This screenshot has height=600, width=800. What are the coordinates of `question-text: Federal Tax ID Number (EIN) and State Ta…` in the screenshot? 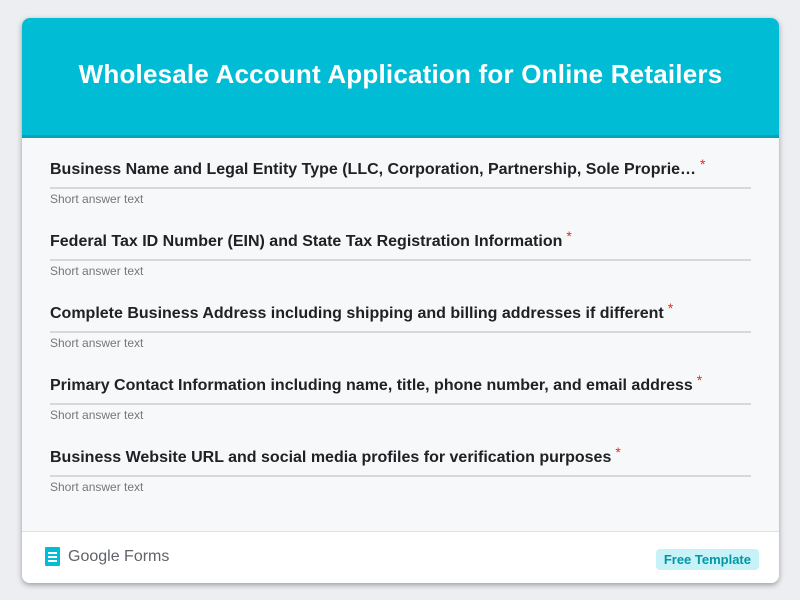 It's located at (306, 241).